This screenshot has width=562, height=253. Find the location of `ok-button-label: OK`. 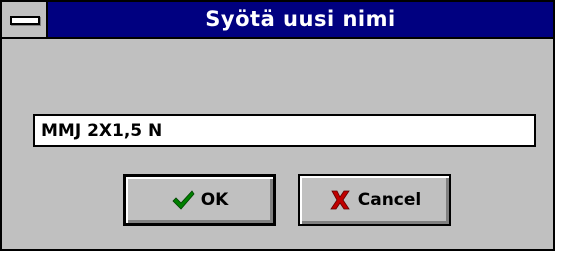

ok-button-label: OK is located at coordinates (214, 200).